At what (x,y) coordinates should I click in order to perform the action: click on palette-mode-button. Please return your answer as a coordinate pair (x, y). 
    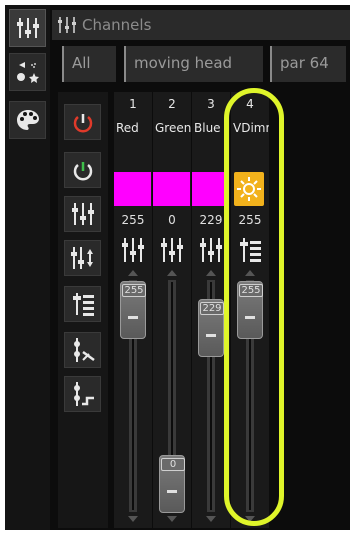
    Looking at the image, I should click on (27, 120).